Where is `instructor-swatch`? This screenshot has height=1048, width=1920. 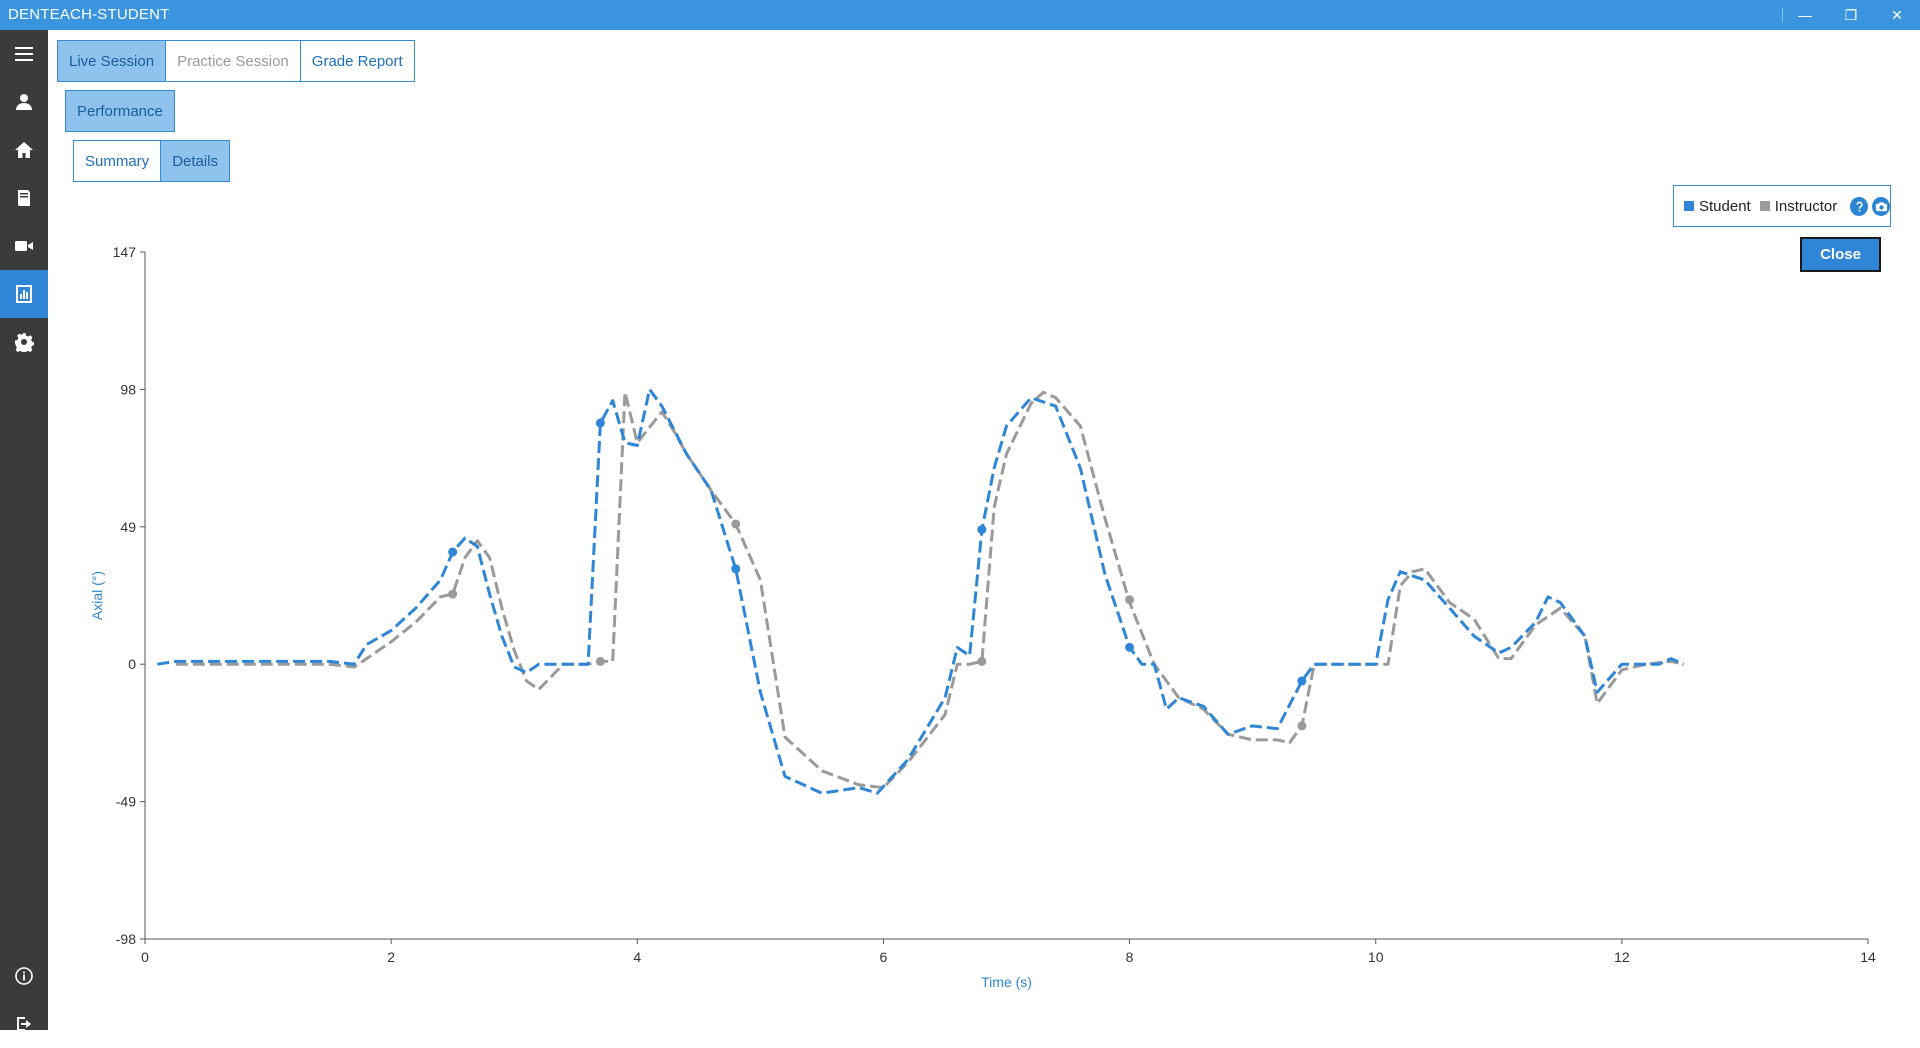
instructor-swatch is located at coordinates (1764, 206).